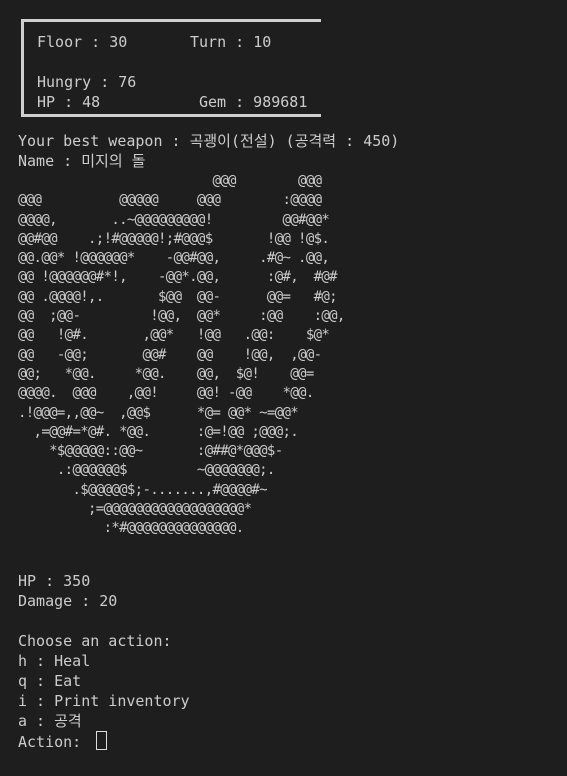 Image resolution: width=567 pixels, height=776 pixels. I want to click on hungry-status: Hungry : 76, so click(87, 82).